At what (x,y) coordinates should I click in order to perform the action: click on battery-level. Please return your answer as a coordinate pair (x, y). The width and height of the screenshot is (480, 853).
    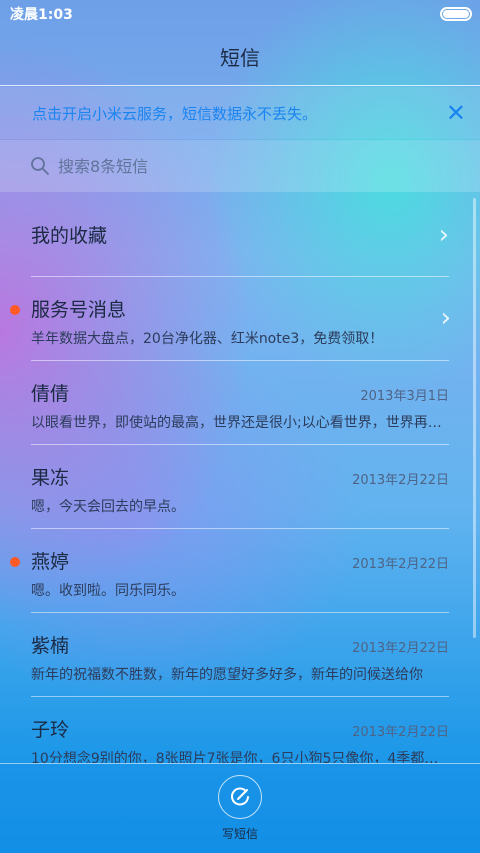
    Looking at the image, I should click on (456, 14).